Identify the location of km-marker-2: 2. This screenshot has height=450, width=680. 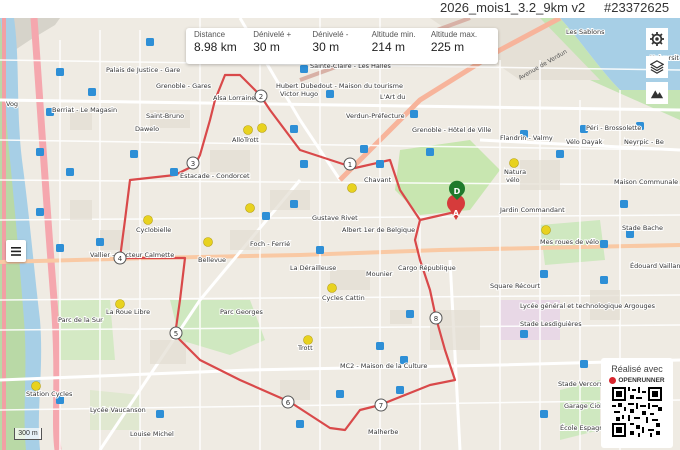
(261, 96).